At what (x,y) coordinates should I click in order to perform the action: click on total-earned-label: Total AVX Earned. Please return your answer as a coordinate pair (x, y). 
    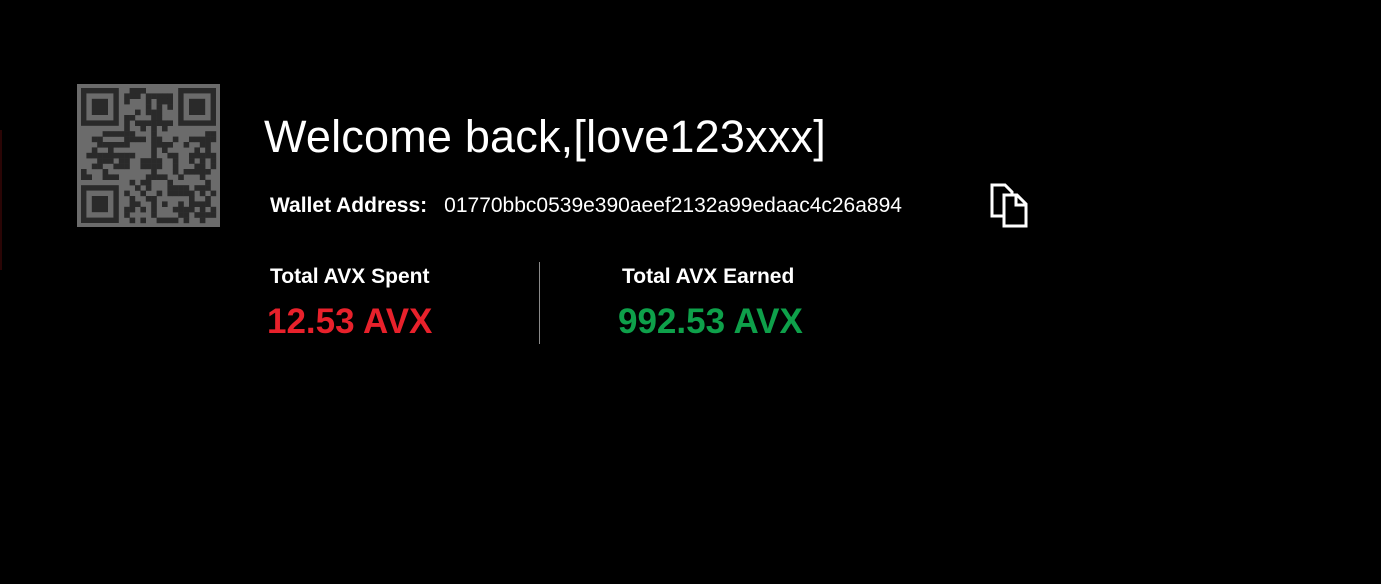
    Looking at the image, I should click on (708, 276).